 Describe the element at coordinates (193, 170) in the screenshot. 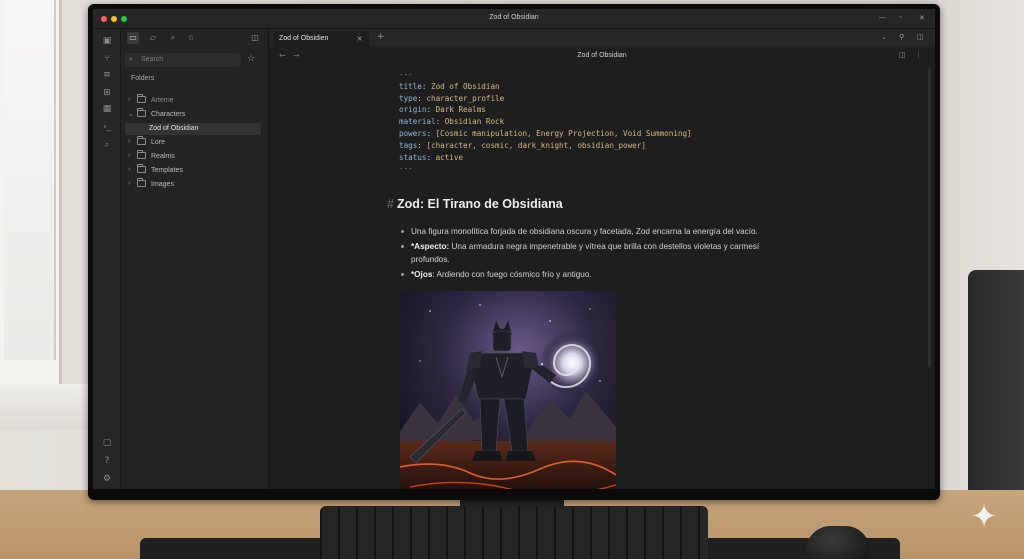

I see `tree-folder-templates: › Templates` at that location.